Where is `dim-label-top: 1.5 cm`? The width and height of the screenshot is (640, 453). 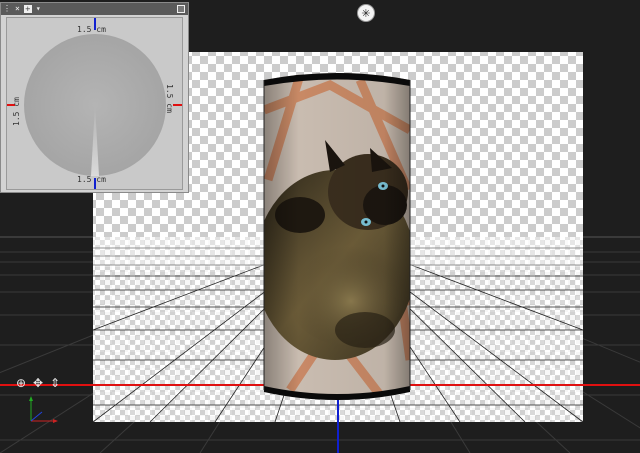
dim-label-top: 1.5 cm is located at coordinates (91, 29).